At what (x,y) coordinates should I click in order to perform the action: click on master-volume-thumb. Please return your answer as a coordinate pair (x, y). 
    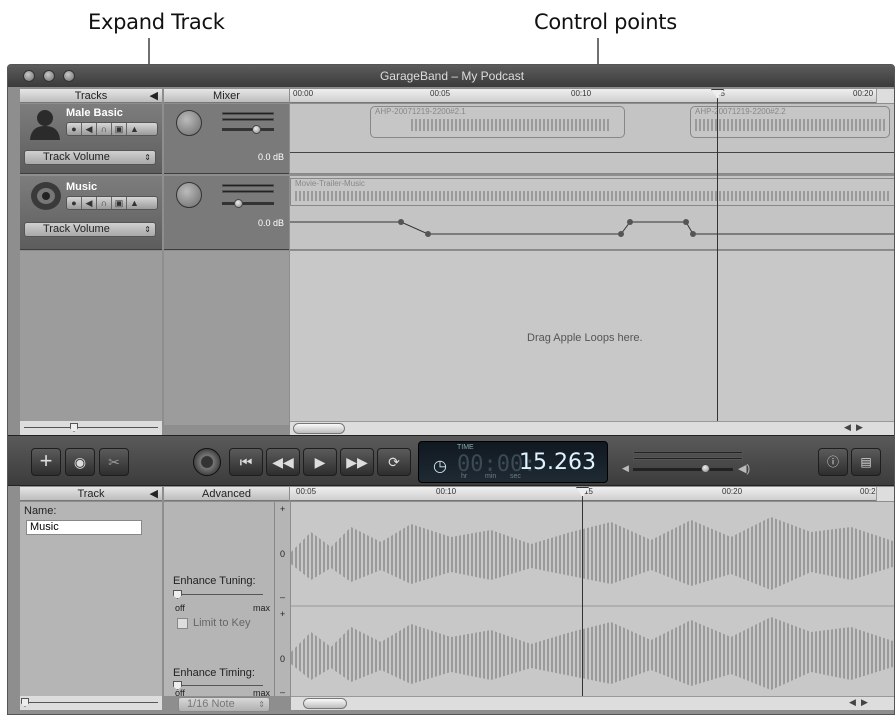
    Looking at the image, I should click on (705, 468).